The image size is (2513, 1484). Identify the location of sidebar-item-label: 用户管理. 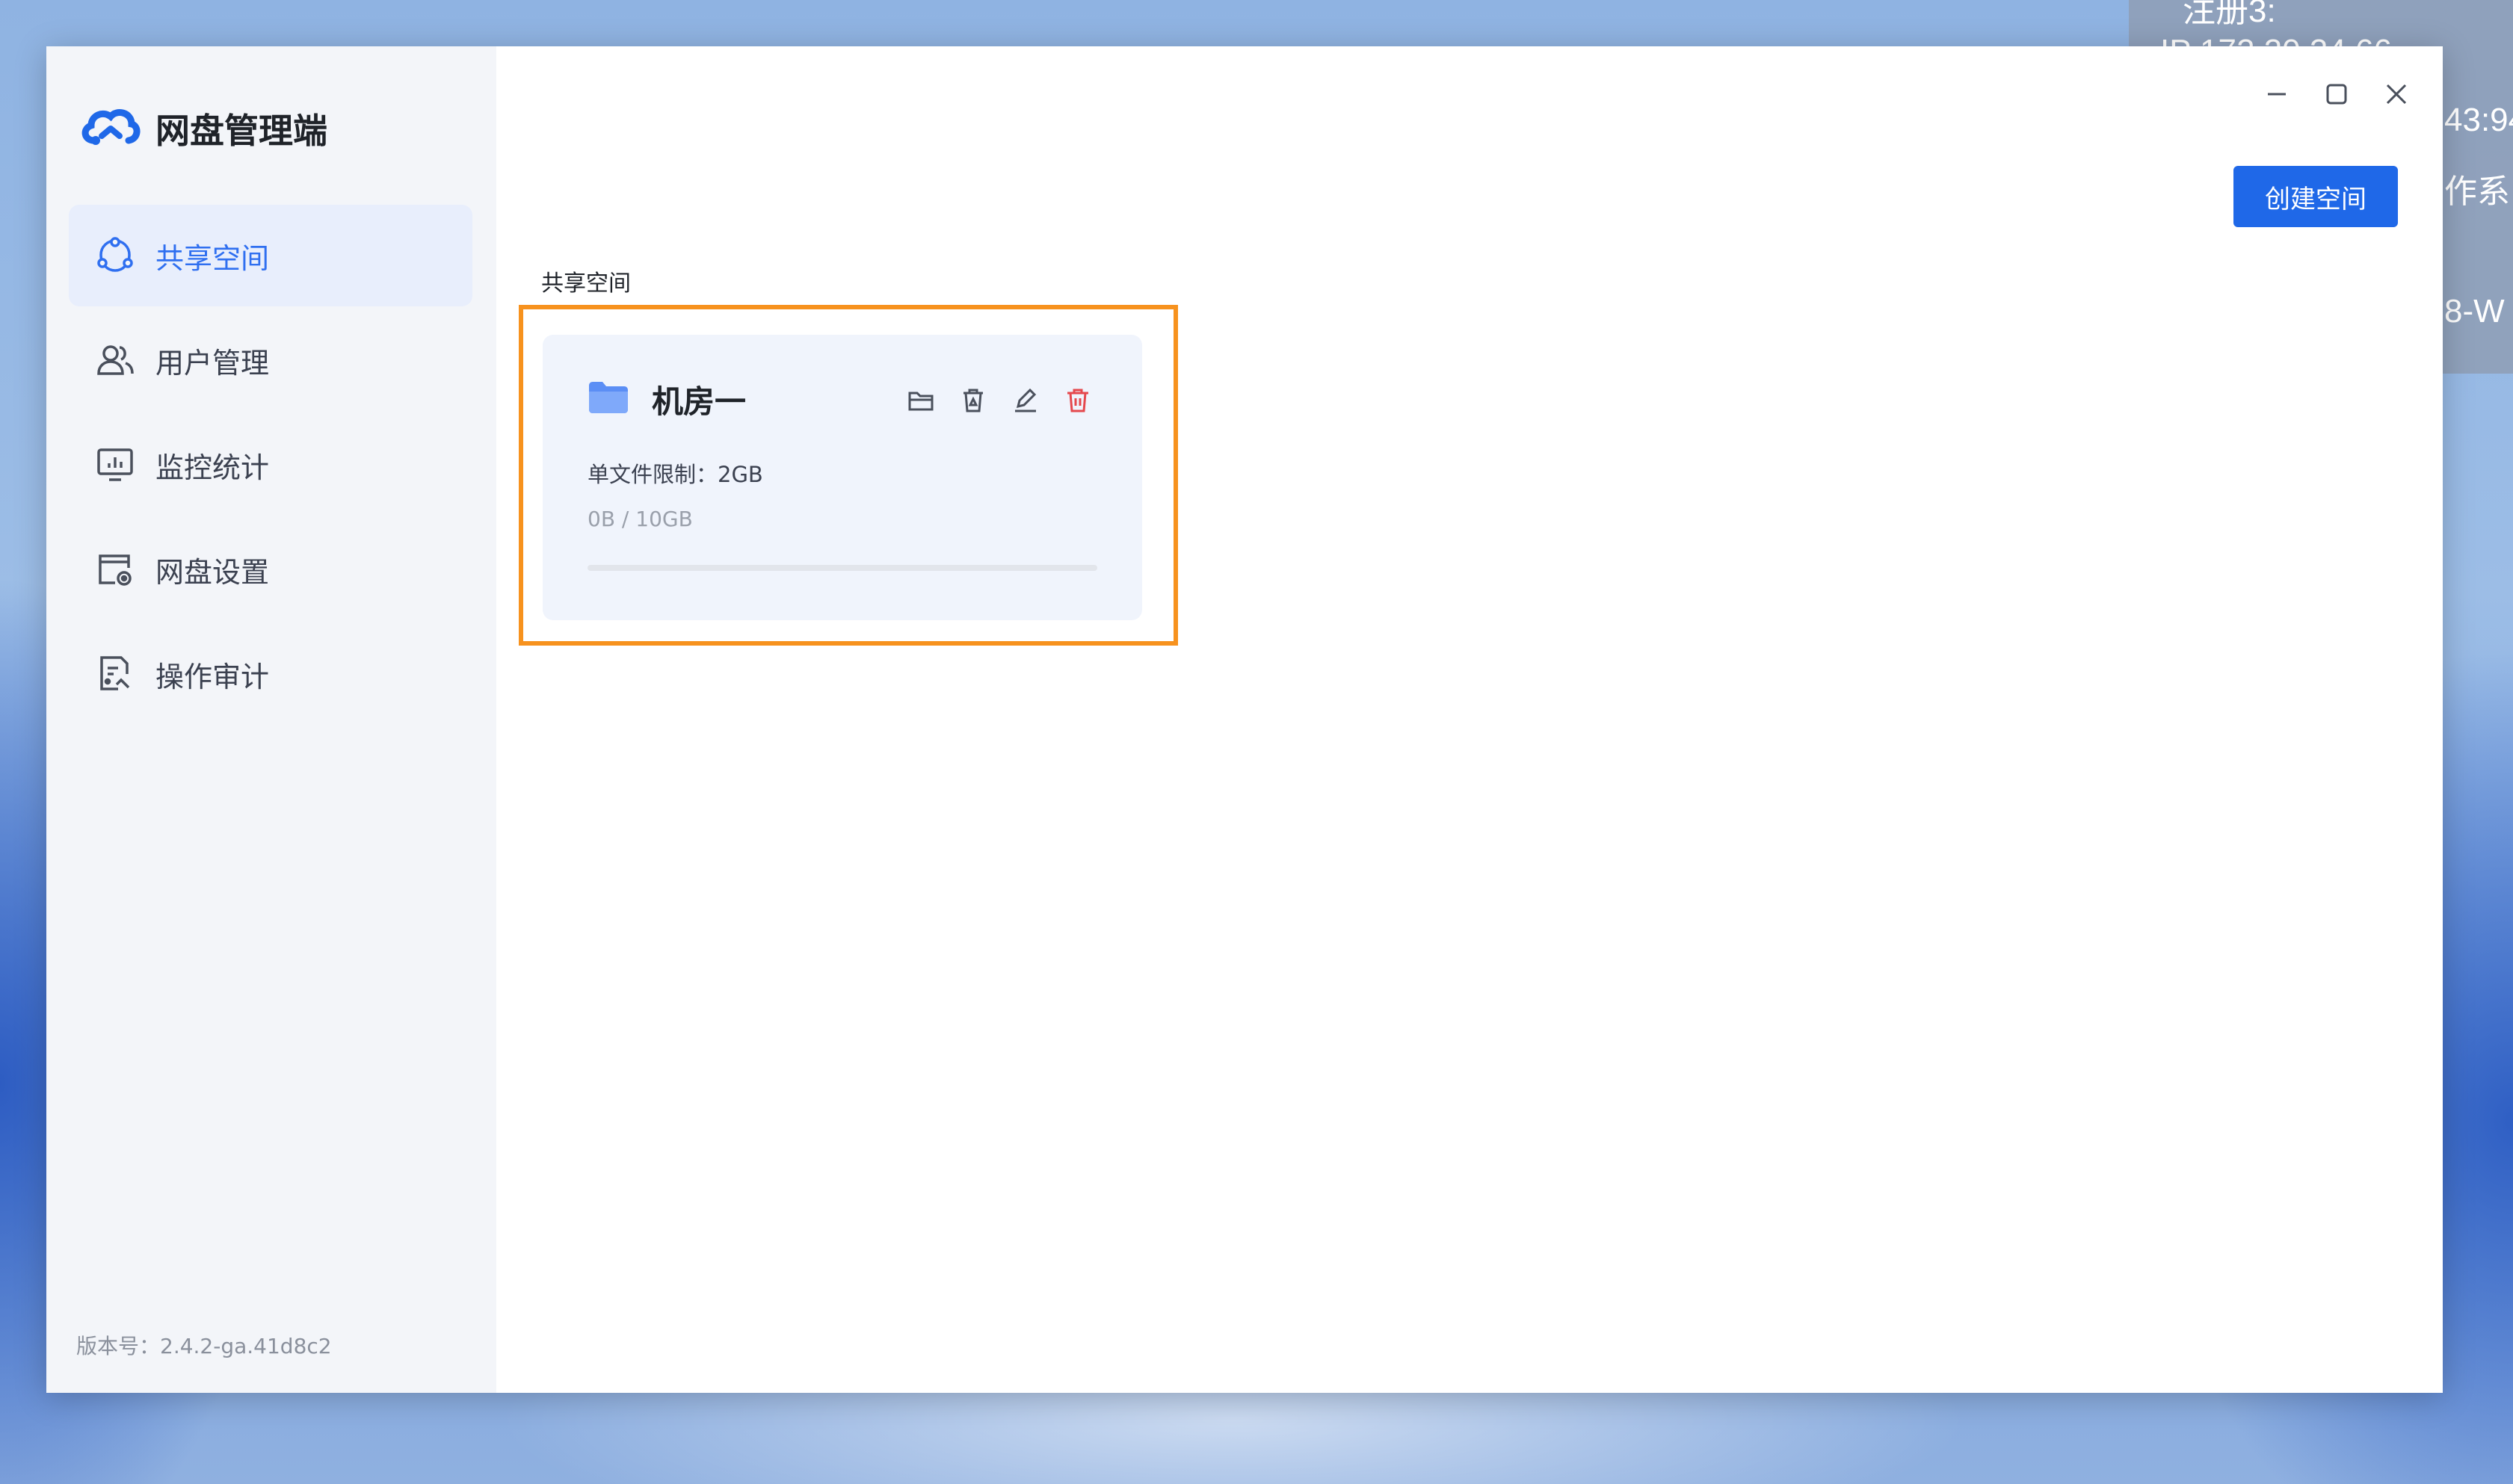
(212, 363).